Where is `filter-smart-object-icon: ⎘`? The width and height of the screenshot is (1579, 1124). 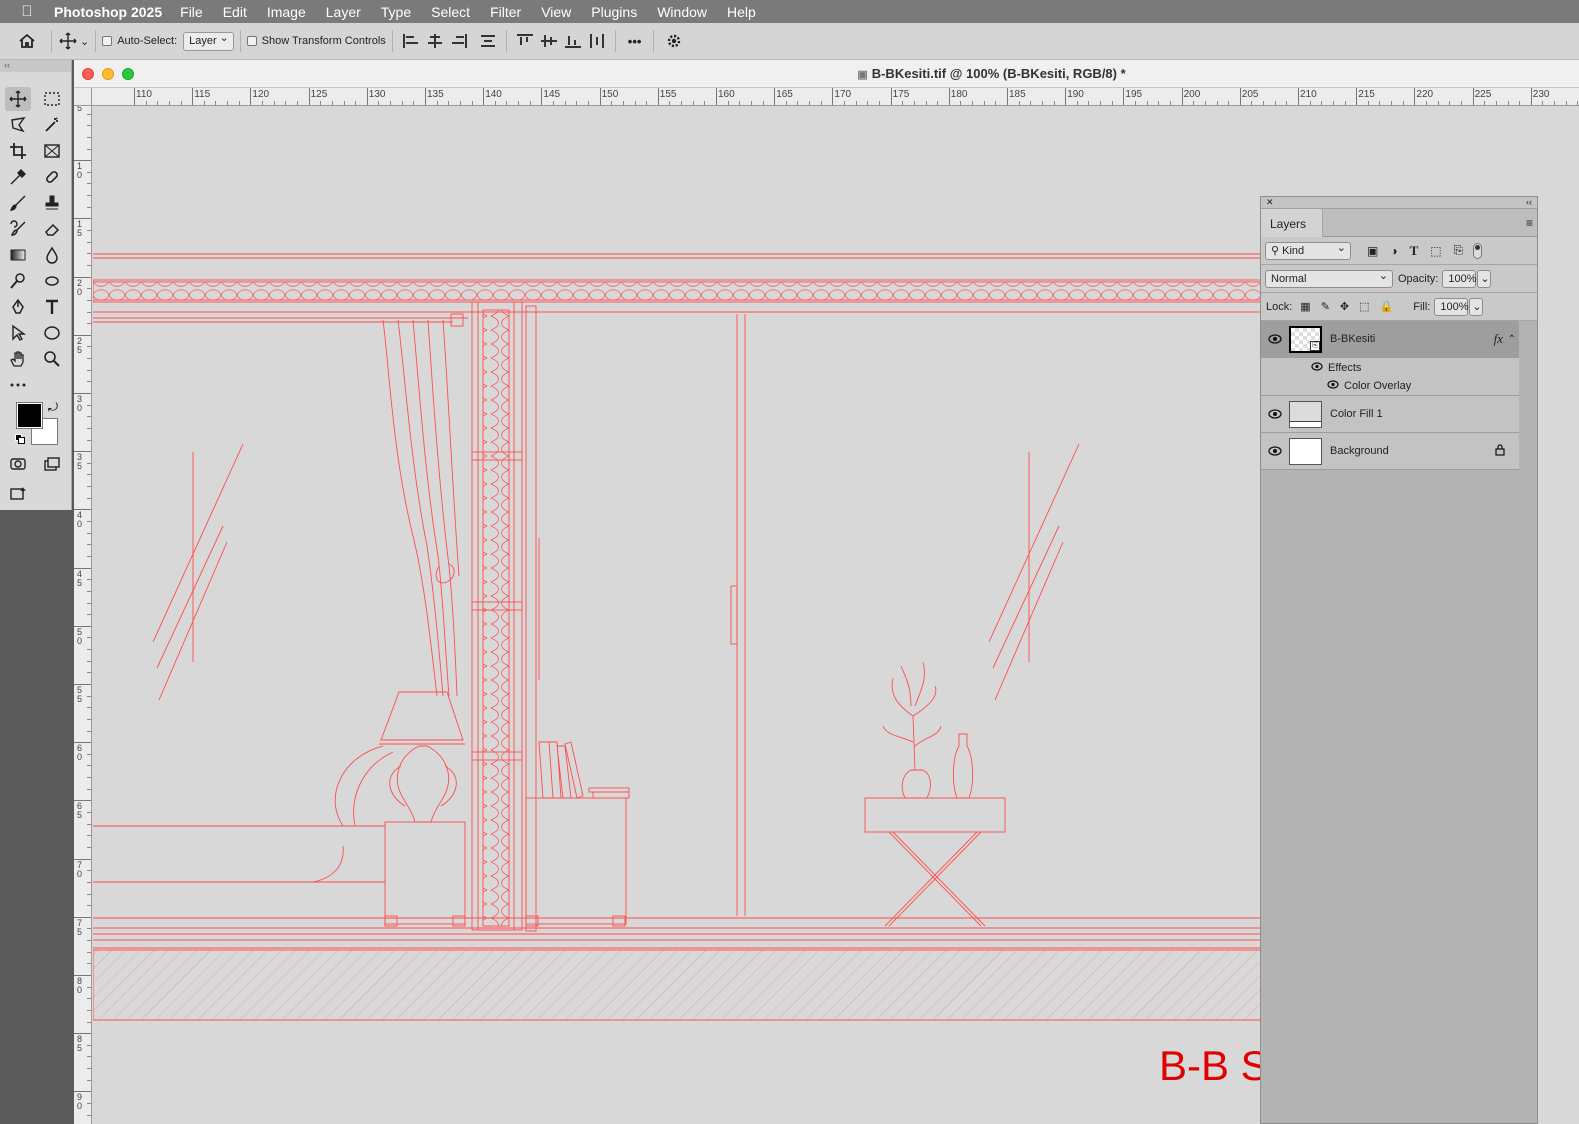 filter-smart-object-icon: ⎘ is located at coordinates (1459, 250).